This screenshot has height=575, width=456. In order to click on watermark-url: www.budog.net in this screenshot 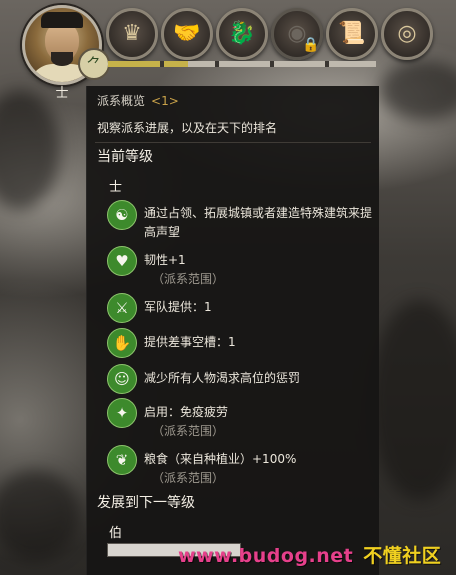, I will do `click(266, 556)`.